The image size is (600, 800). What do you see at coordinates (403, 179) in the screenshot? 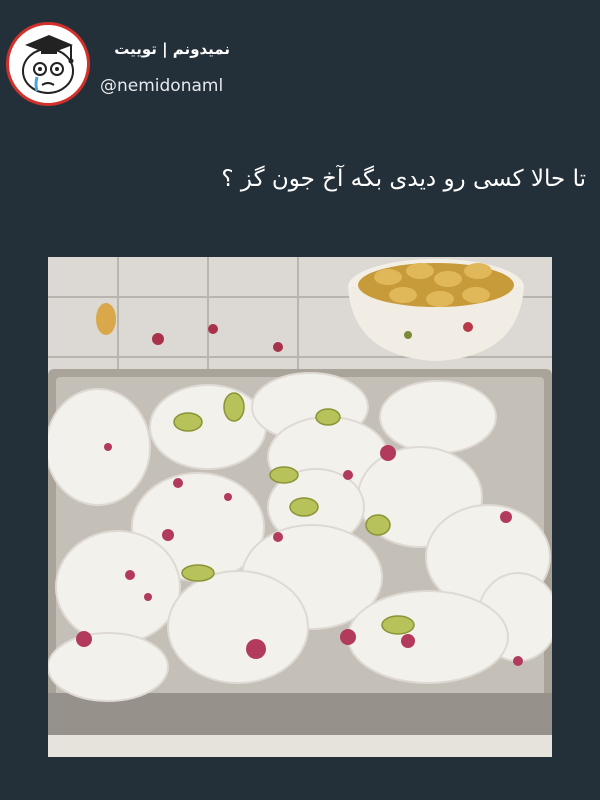
I see `tweet-text: تا حالا کسی رو دیدی بگه آخ جون گز ؟` at bounding box center [403, 179].